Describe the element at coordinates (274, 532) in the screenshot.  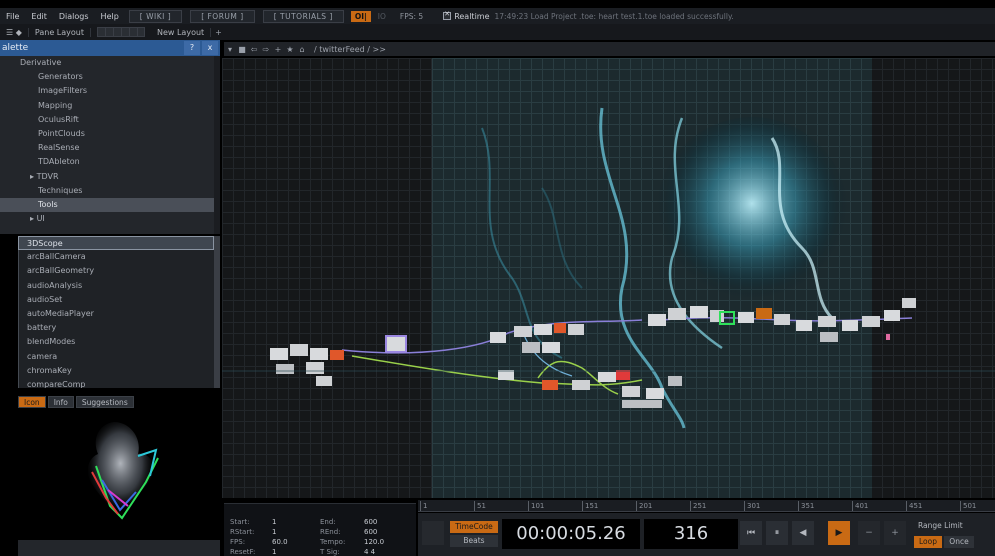
I see `rstart-value: 1` at that location.